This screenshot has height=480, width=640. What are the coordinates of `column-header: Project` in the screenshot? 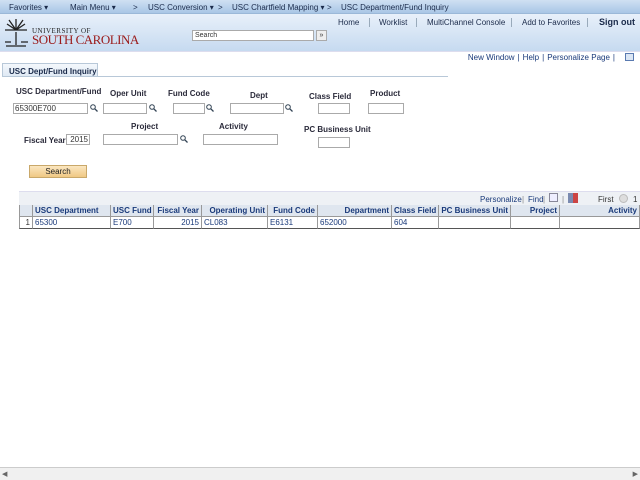 It's located at (535, 211).